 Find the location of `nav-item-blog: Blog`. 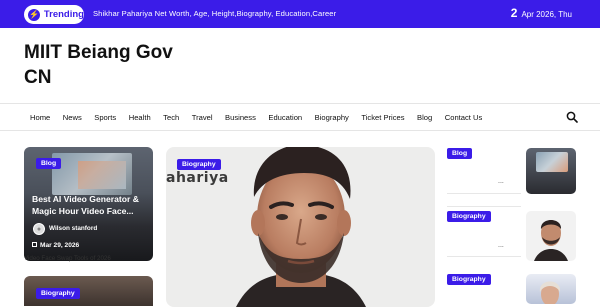

nav-item-blog: Blog is located at coordinates (424, 117).